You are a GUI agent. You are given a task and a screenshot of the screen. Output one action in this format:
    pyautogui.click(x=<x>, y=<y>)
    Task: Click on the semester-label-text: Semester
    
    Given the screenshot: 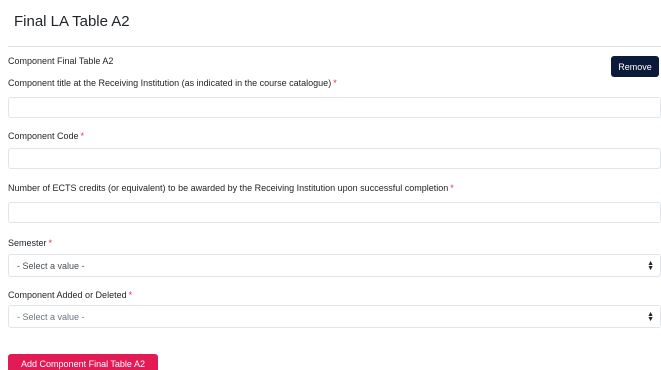 What is the action you would take?
    pyautogui.click(x=27, y=243)
    